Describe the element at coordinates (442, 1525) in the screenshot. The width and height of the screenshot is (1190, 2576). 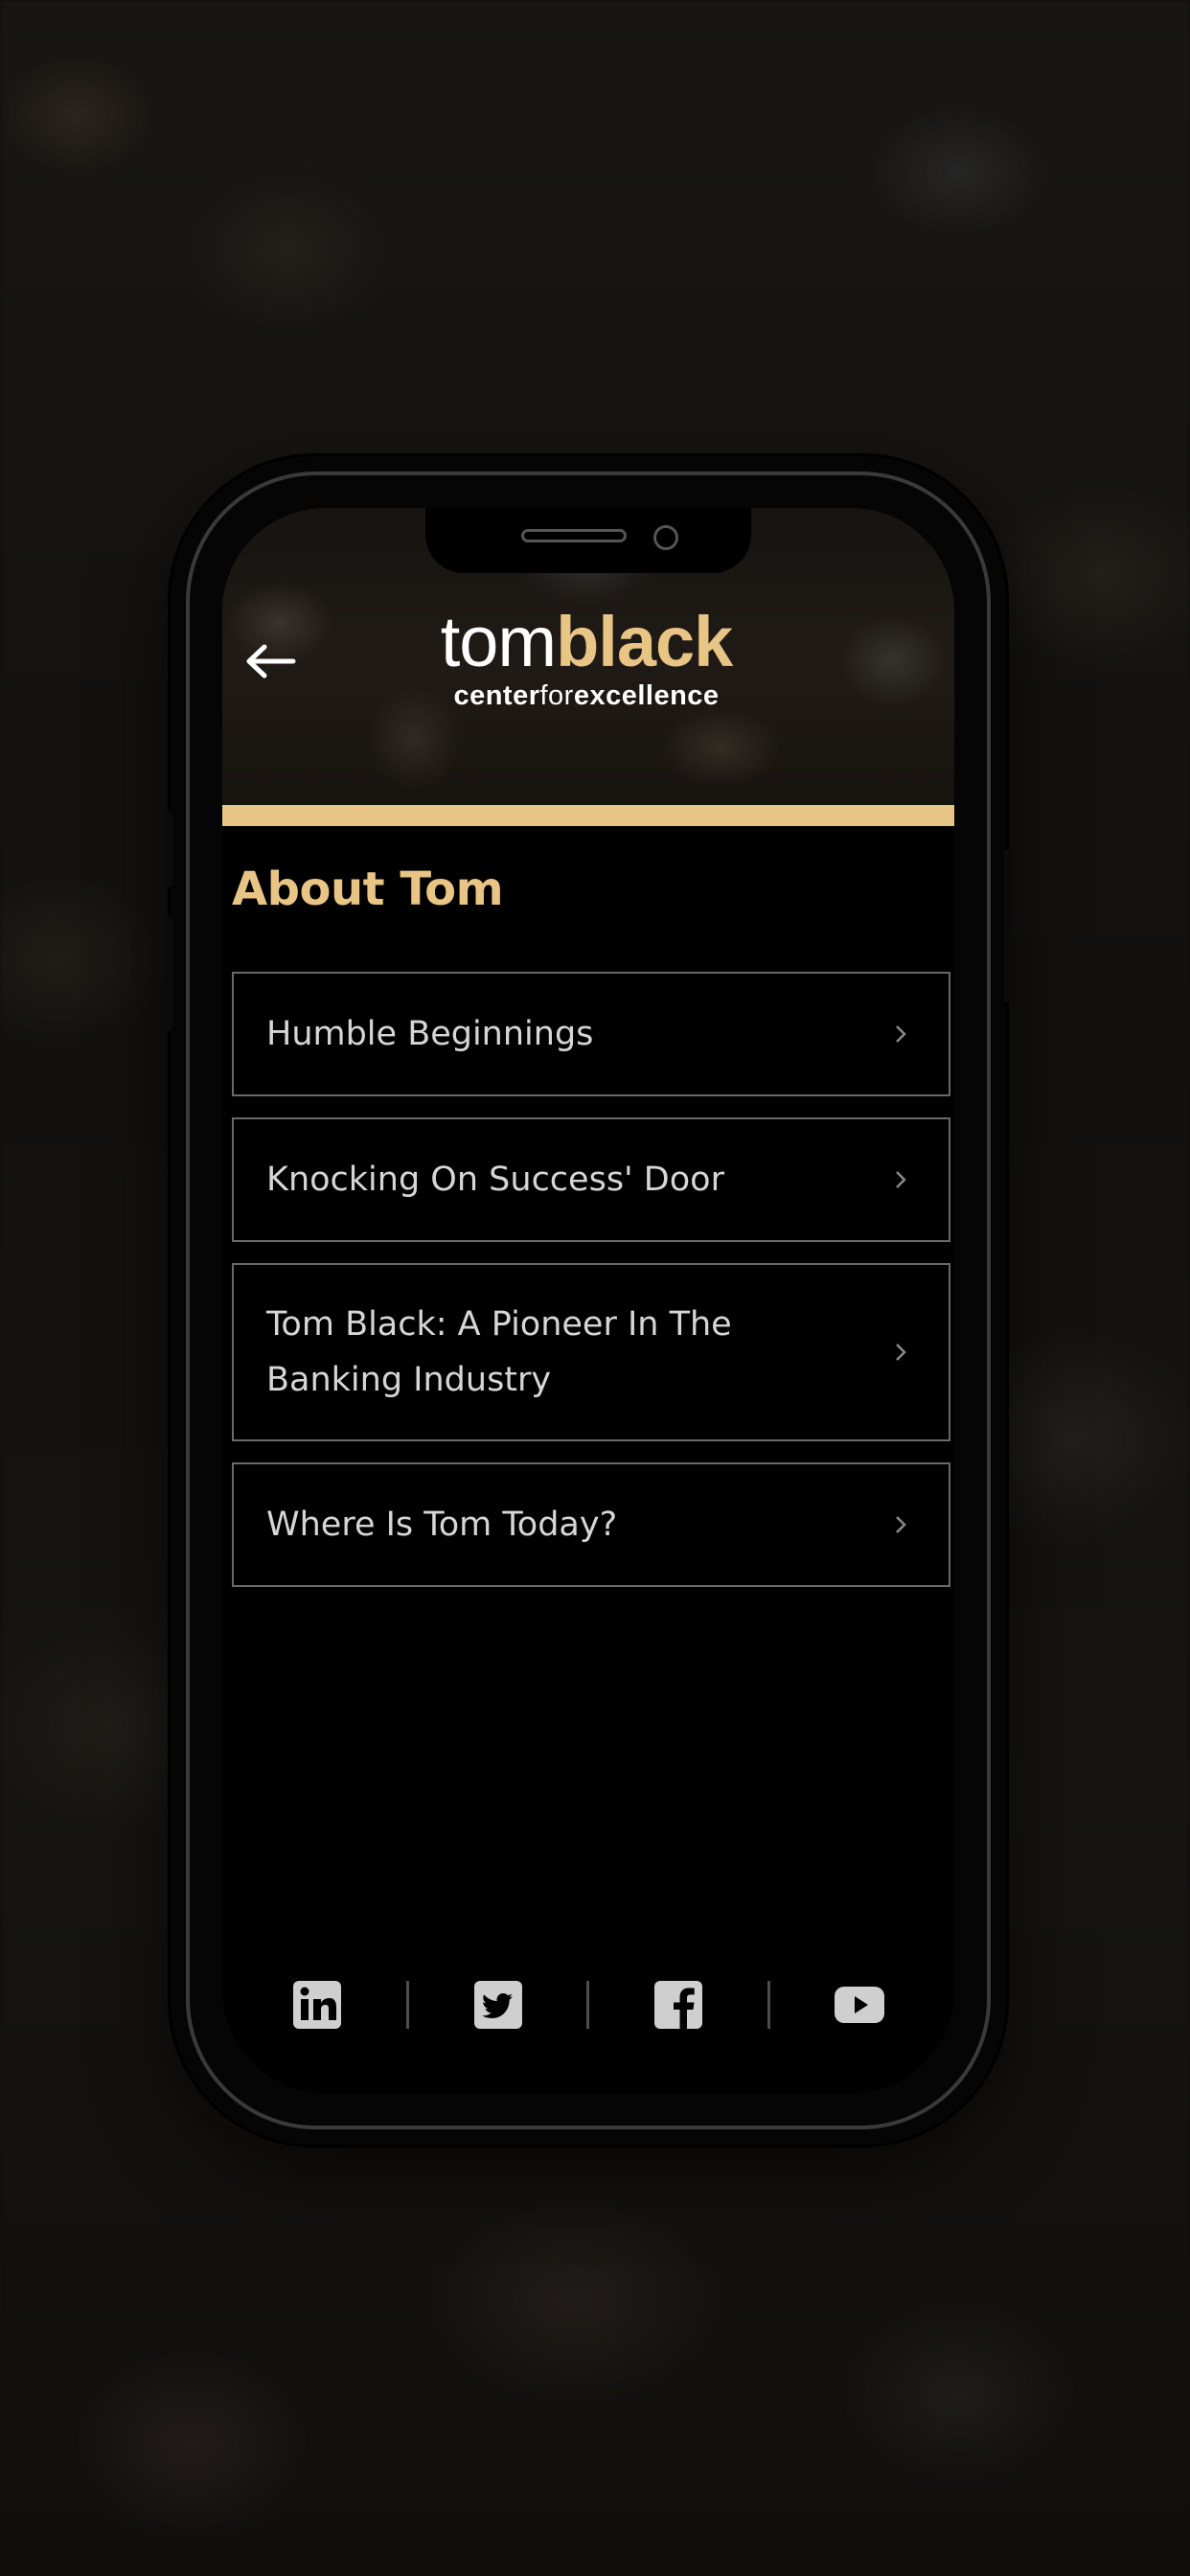
I see `menu-item-label: Where Is Tom Today?` at that location.